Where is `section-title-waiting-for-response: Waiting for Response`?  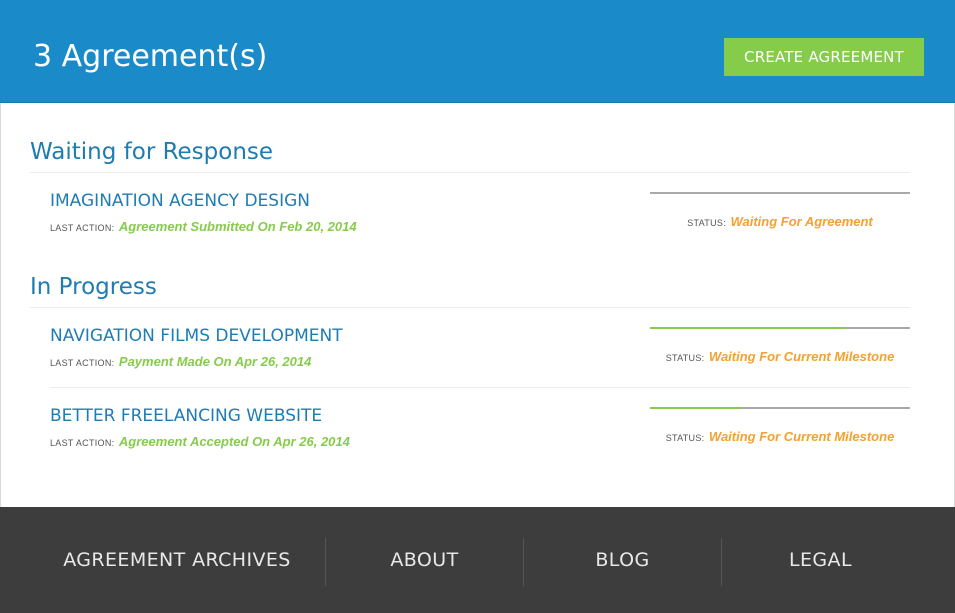 section-title-waiting-for-response: Waiting for Response is located at coordinates (152, 152).